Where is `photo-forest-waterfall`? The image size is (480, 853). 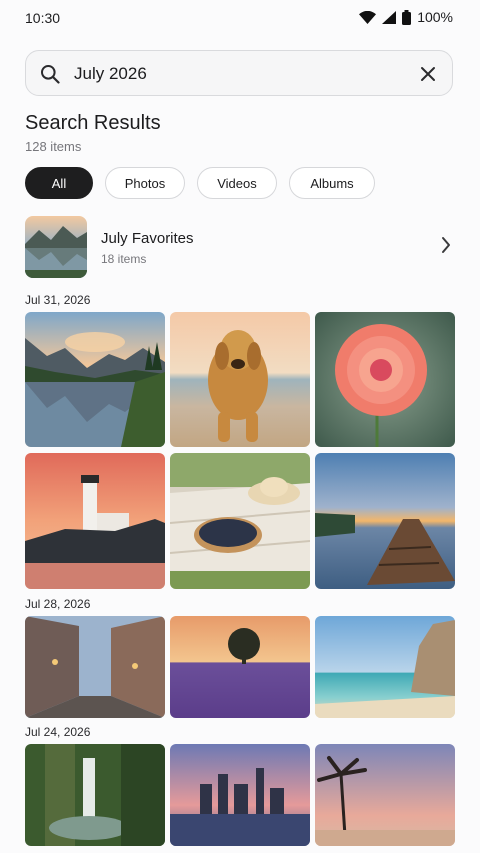
photo-forest-waterfall is located at coordinates (95, 795).